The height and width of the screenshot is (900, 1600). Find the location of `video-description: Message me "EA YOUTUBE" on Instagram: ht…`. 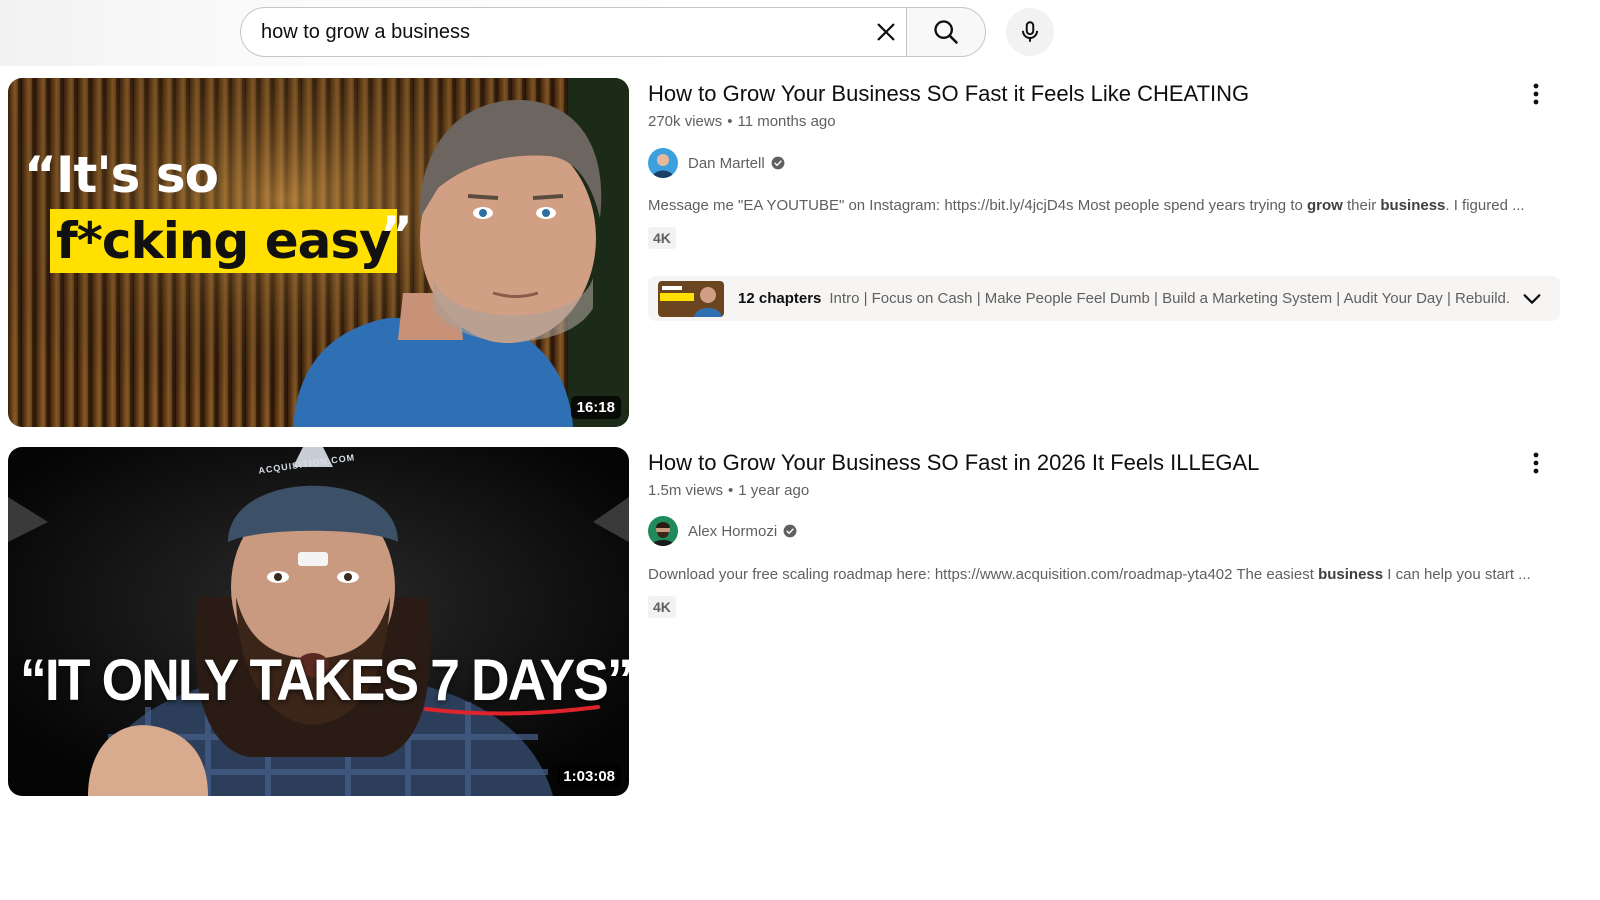

video-description: Message me "EA YOUTUBE" on Instagram: ht… is located at coordinates (1098, 205).